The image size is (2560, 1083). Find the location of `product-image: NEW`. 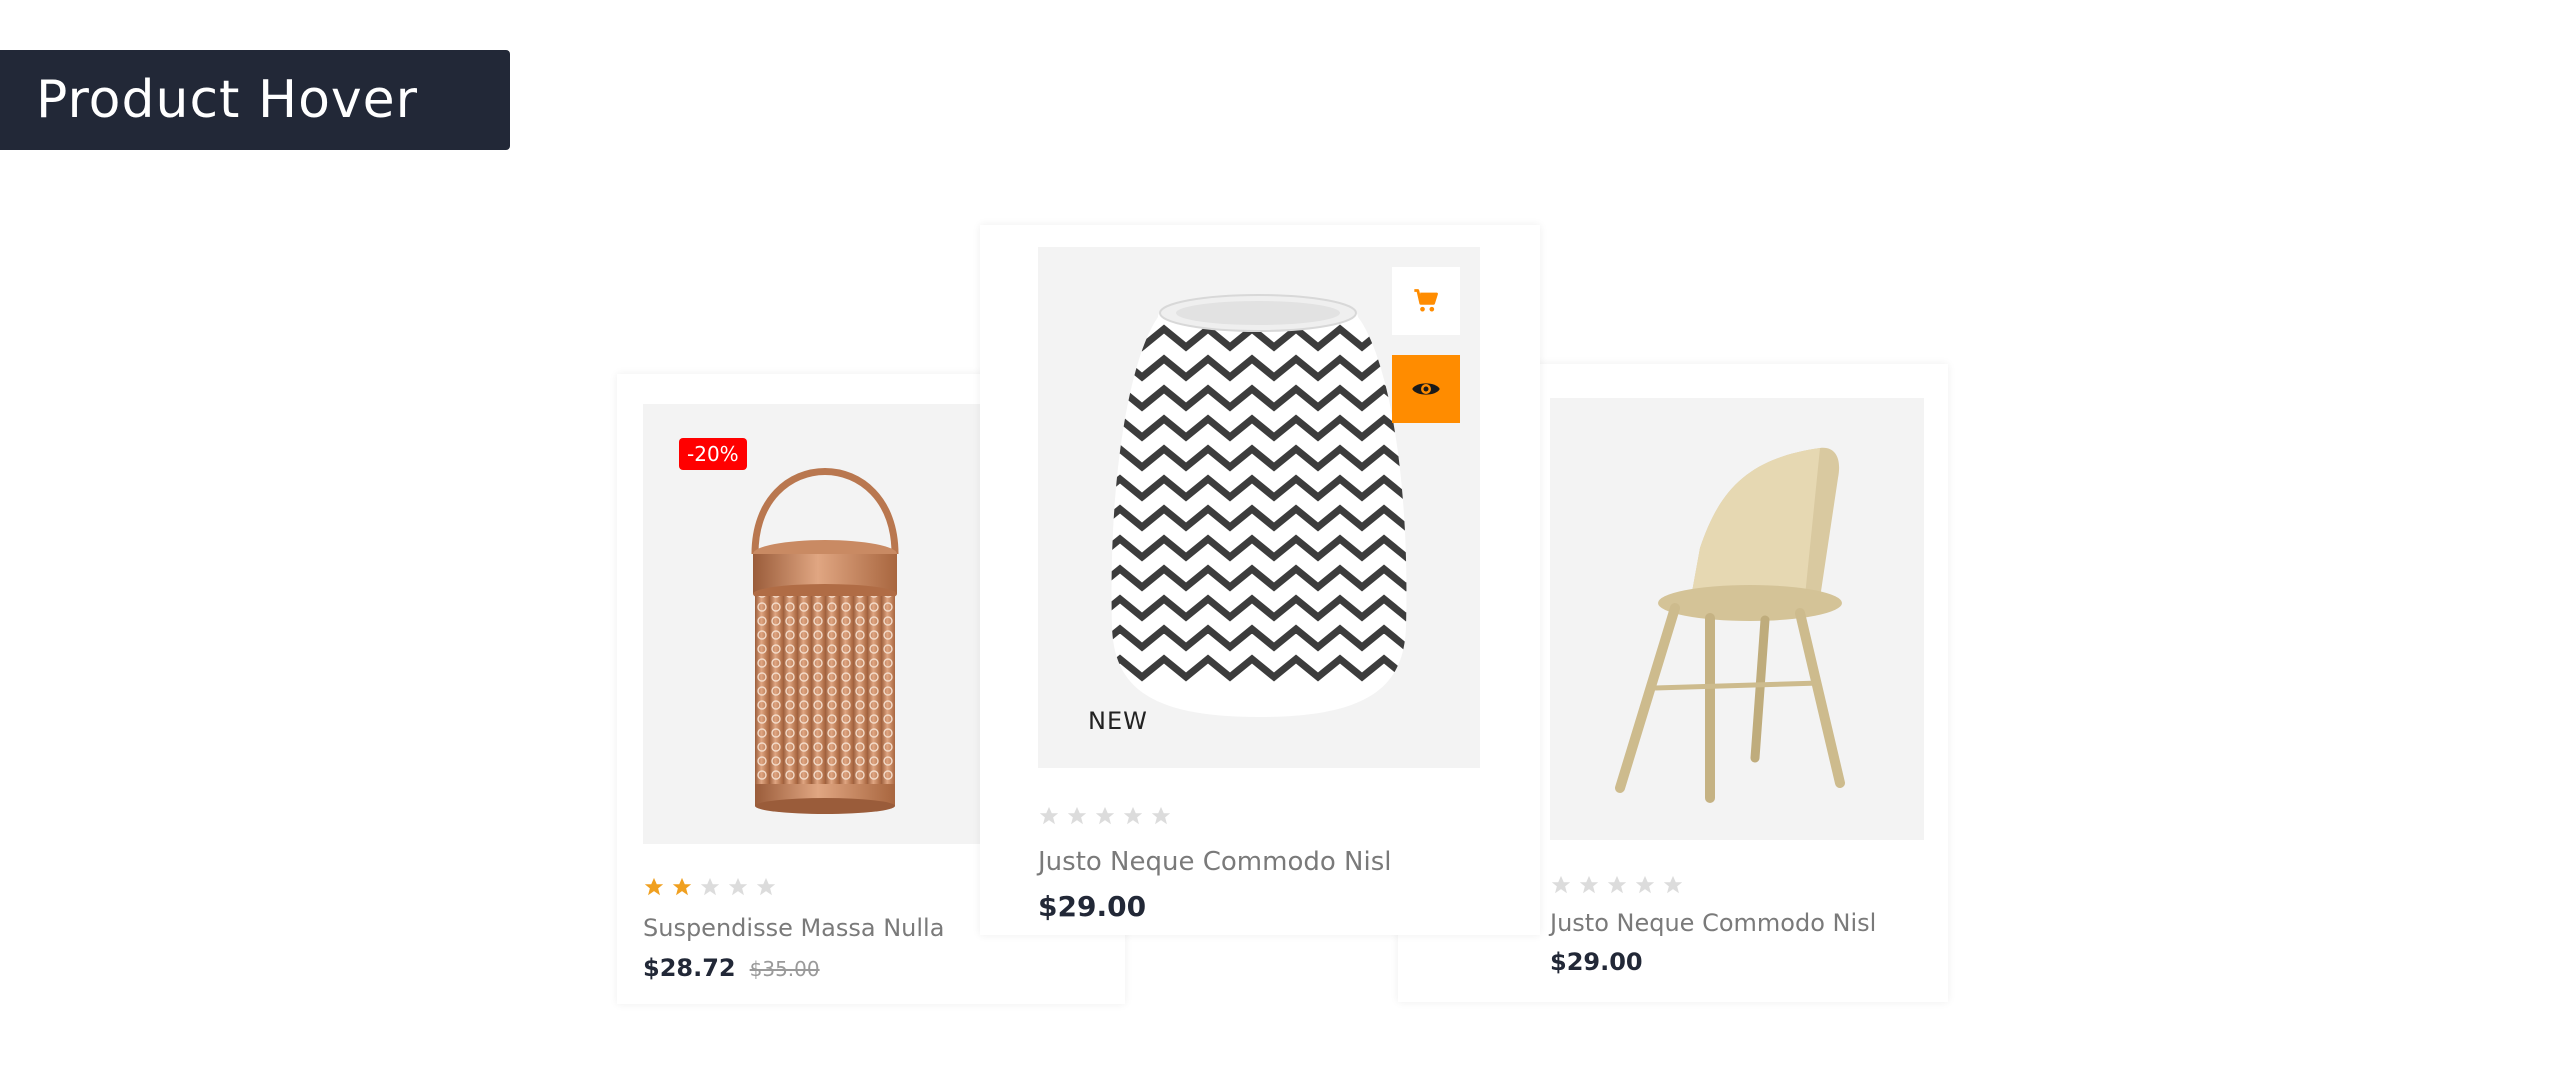

product-image: NEW is located at coordinates (1259, 507).